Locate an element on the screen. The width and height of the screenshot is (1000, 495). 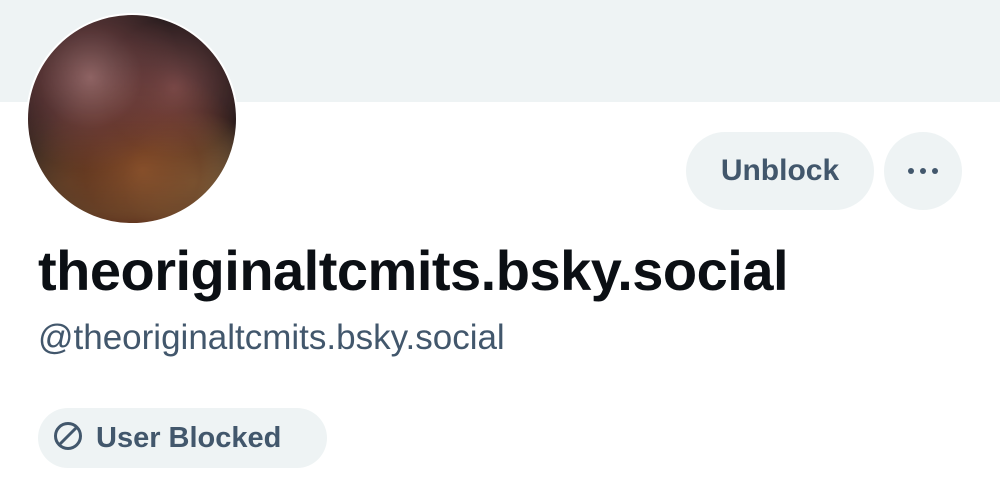
avatar-image is located at coordinates (132, 119).